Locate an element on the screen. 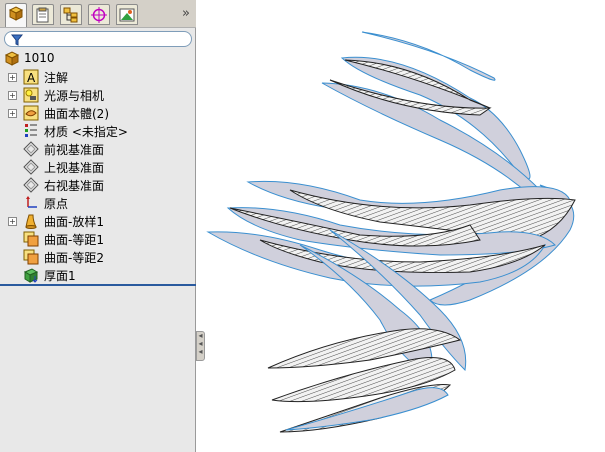 The image size is (605, 452). rollback-bar is located at coordinates (98, 285).